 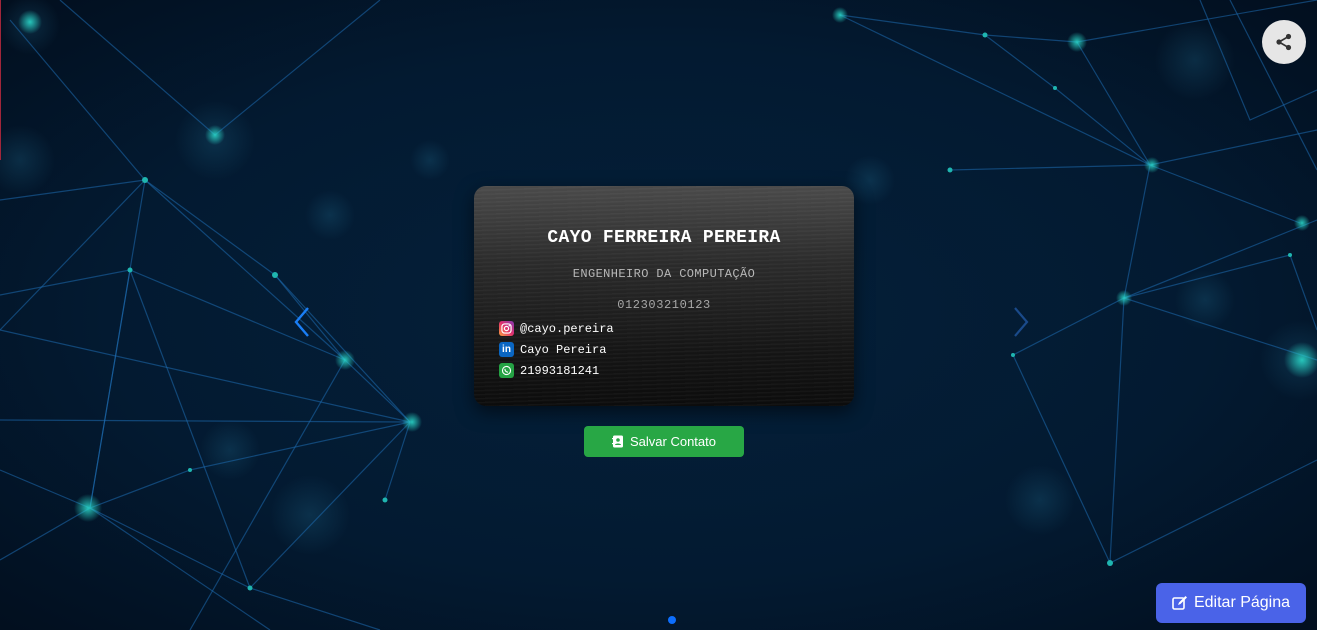 I want to click on carousel-prev-button, so click(x=302, y=322).